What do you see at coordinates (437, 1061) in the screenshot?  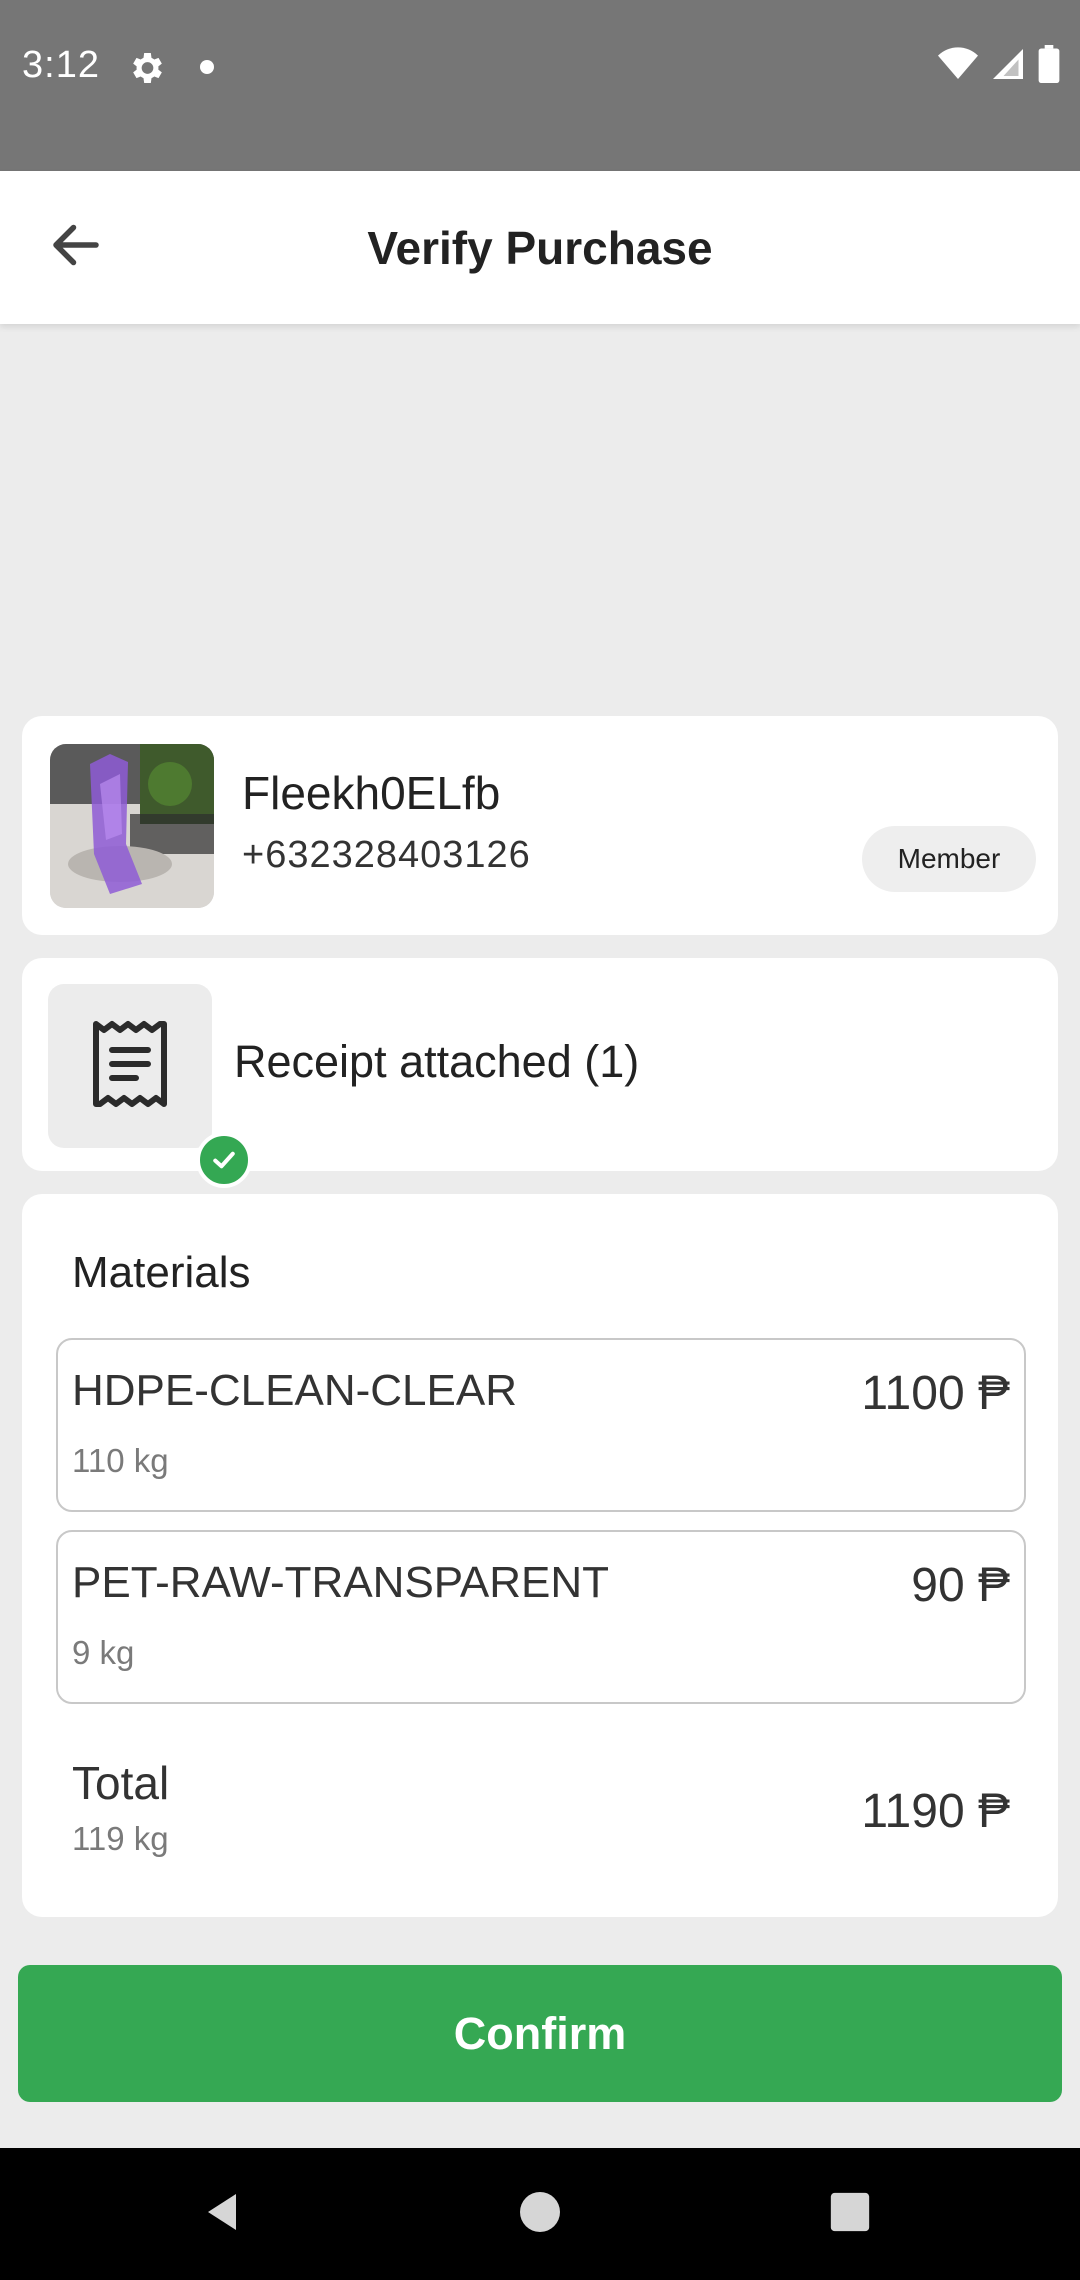 I see `receipt-label: Receipt attached (1)` at bounding box center [437, 1061].